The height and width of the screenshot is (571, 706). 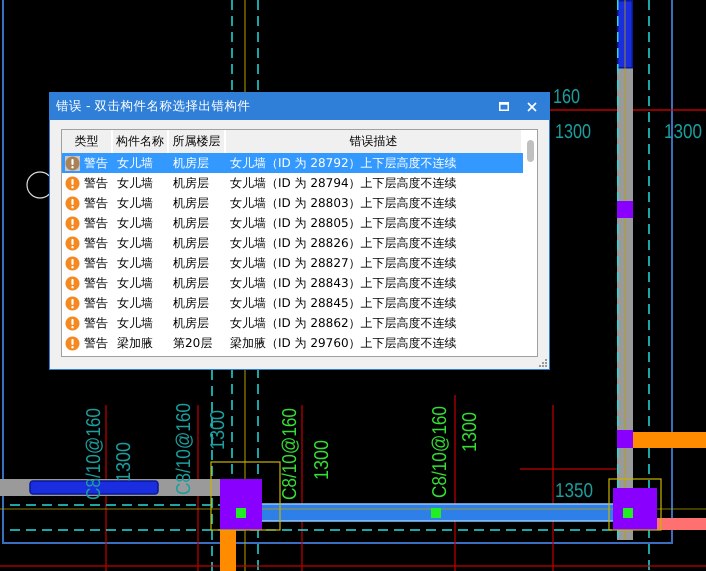 What do you see at coordinates (343, 243) in the screenshot?
I see `error-description: 女儿墙（ID 为 28826）上下层高度不连续` at bounding box center [343, 243].